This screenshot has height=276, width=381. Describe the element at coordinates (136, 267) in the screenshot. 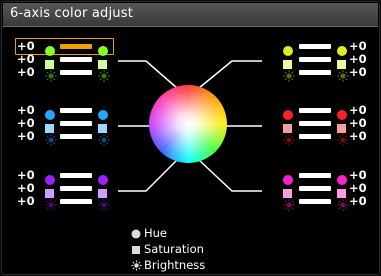

I see `sun-icon` at that location.